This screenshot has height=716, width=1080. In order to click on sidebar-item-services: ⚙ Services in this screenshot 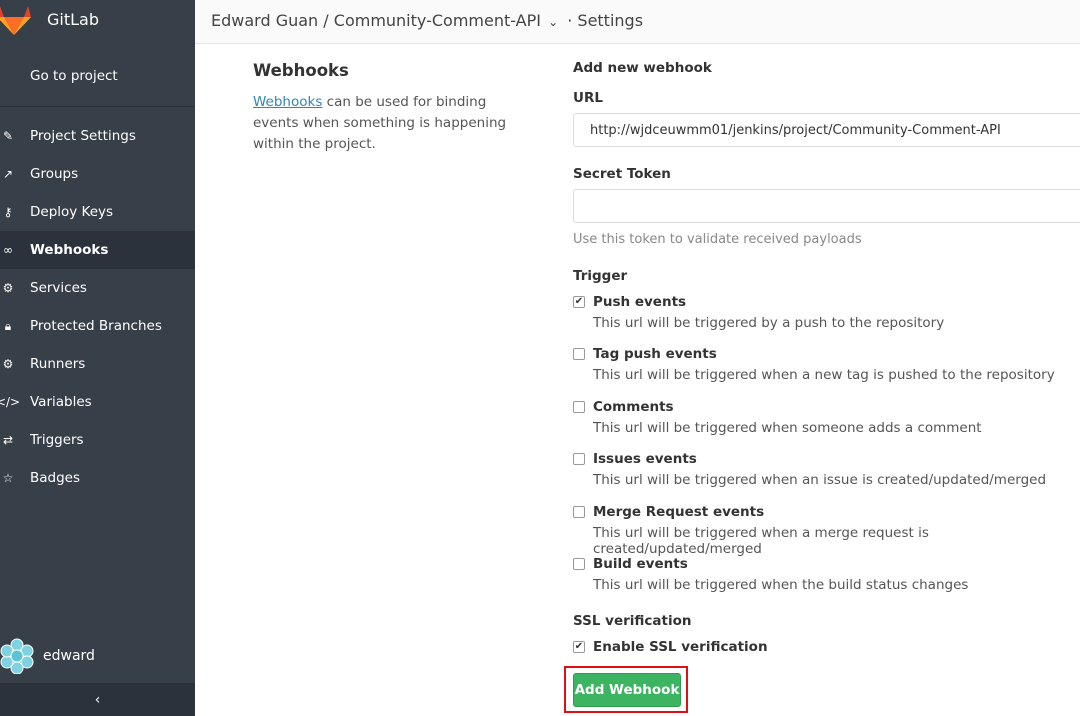, I will do `click(97, 288)`.